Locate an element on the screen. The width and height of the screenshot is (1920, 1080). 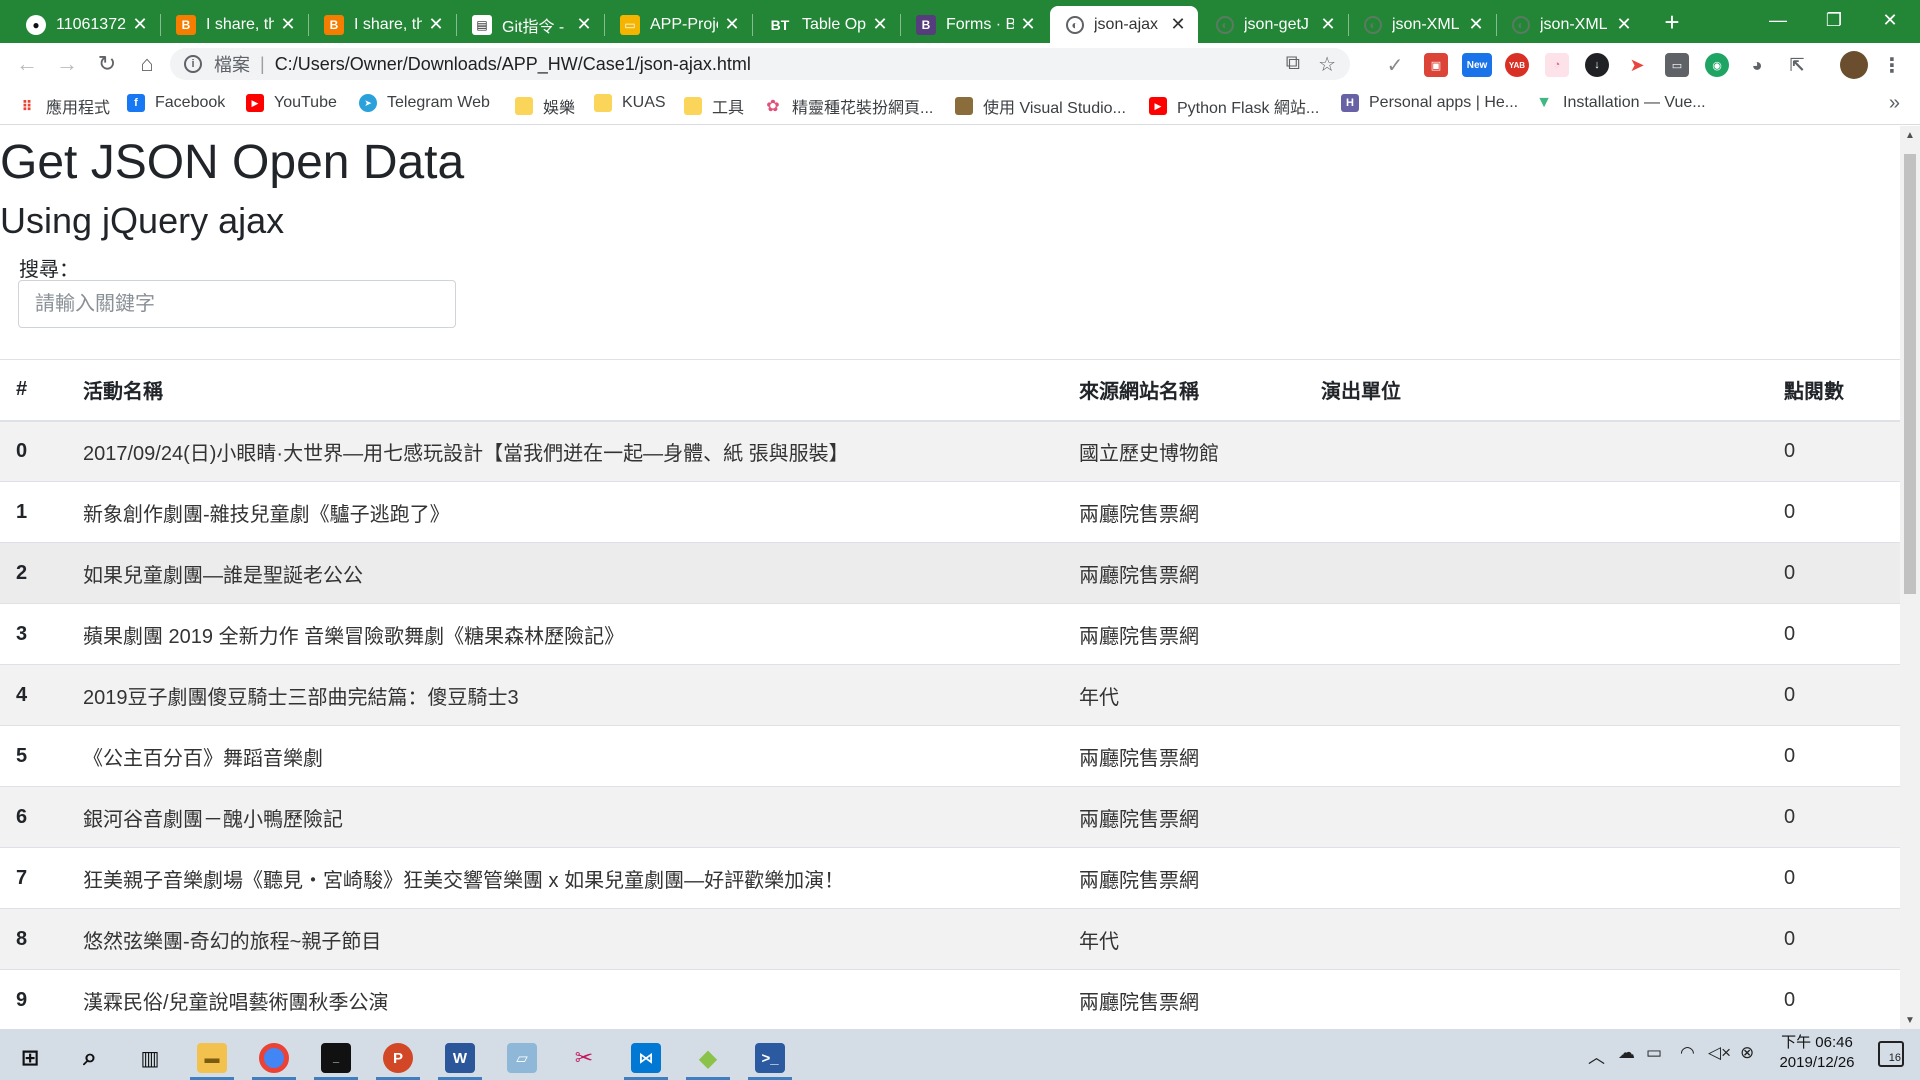
bookmark-folder-entertainment: 娛樂 is located at coordinates (545, 106).